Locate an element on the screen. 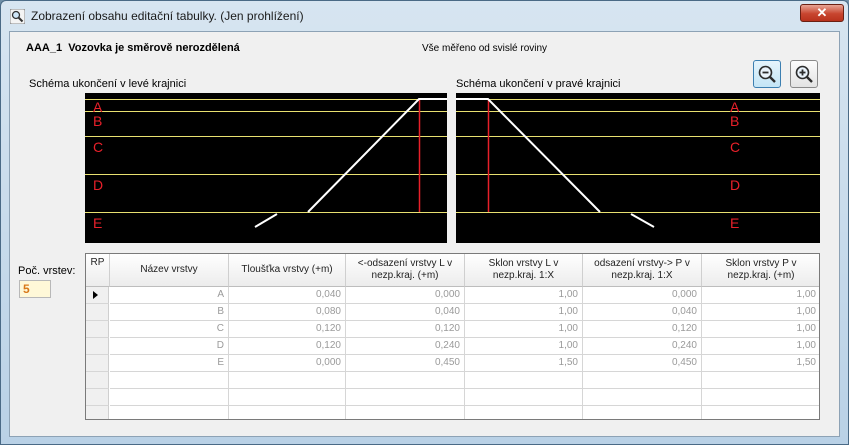  table-cell: E is located at coordinates (169, 363).